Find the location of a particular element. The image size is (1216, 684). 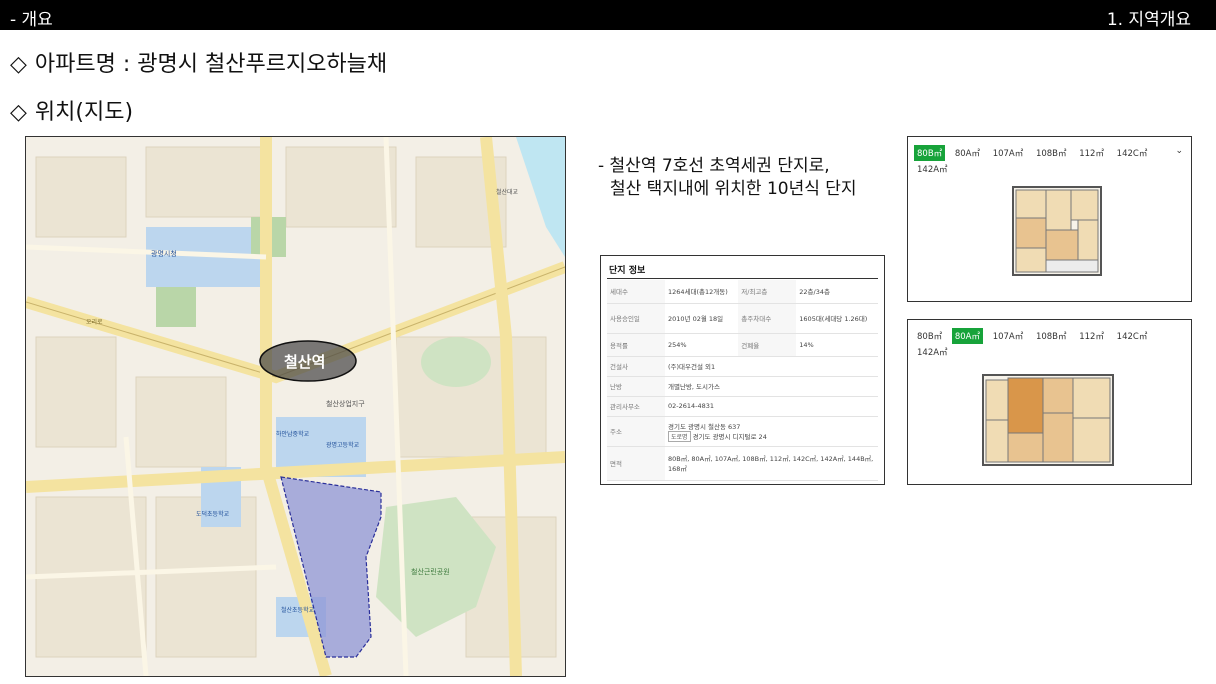

description-line-2: 철산 택지내에 위치한 10년식 단지 is located at coordinates (733, 189).